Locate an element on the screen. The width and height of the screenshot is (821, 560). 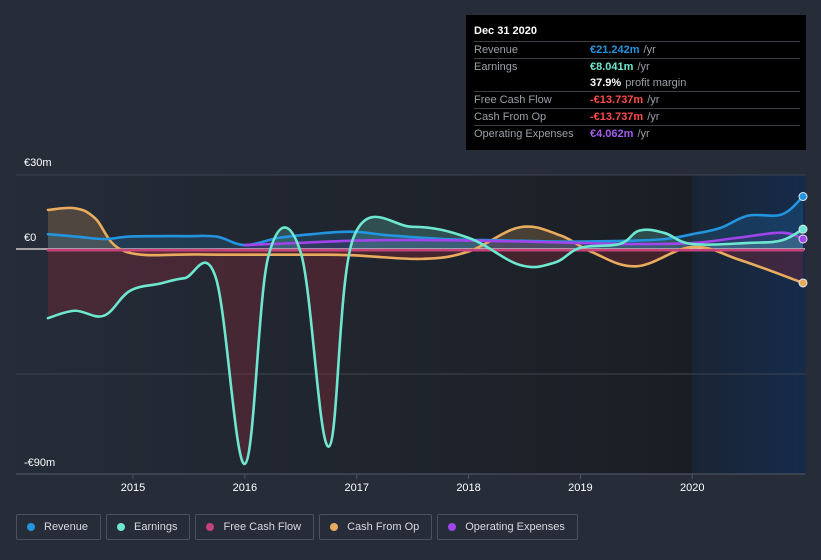
x-tick-label: 2020 is located at coordinates (692, 488).